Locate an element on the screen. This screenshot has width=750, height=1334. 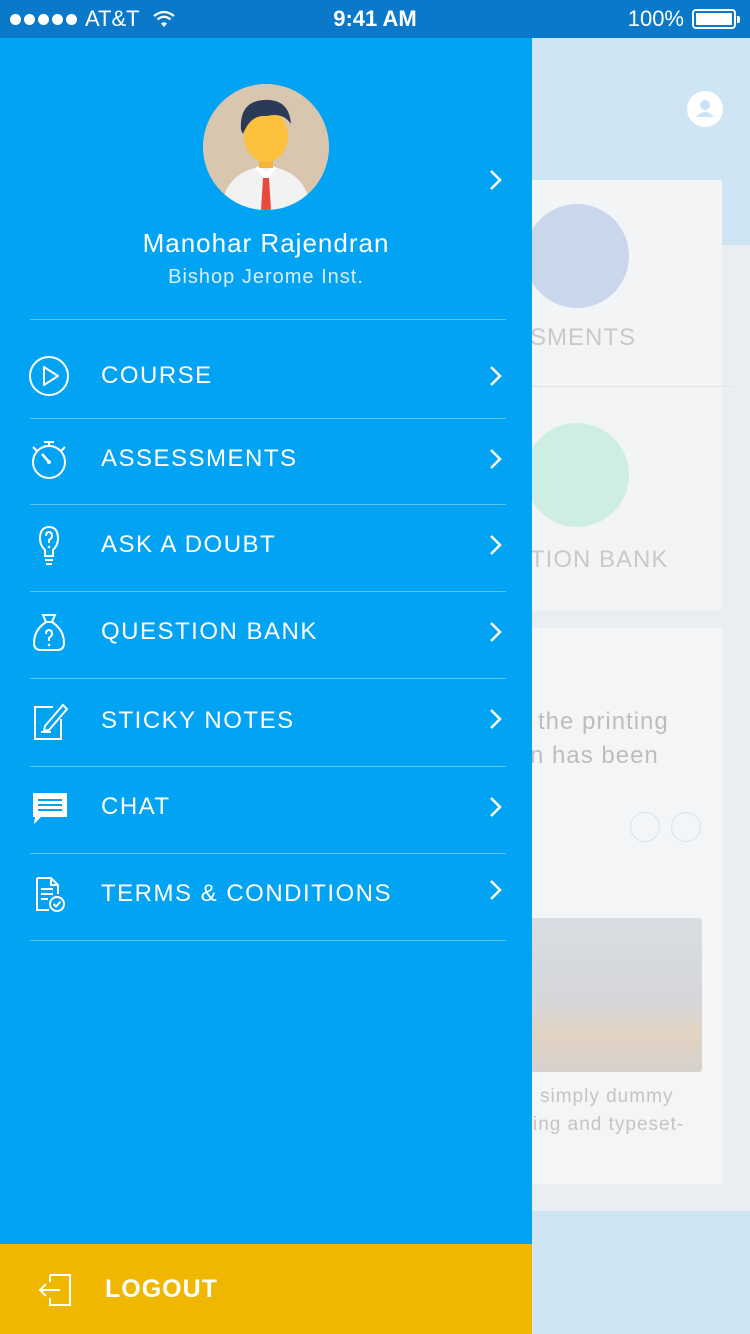
user-avatar-icon is located at coordinates (705, 109).